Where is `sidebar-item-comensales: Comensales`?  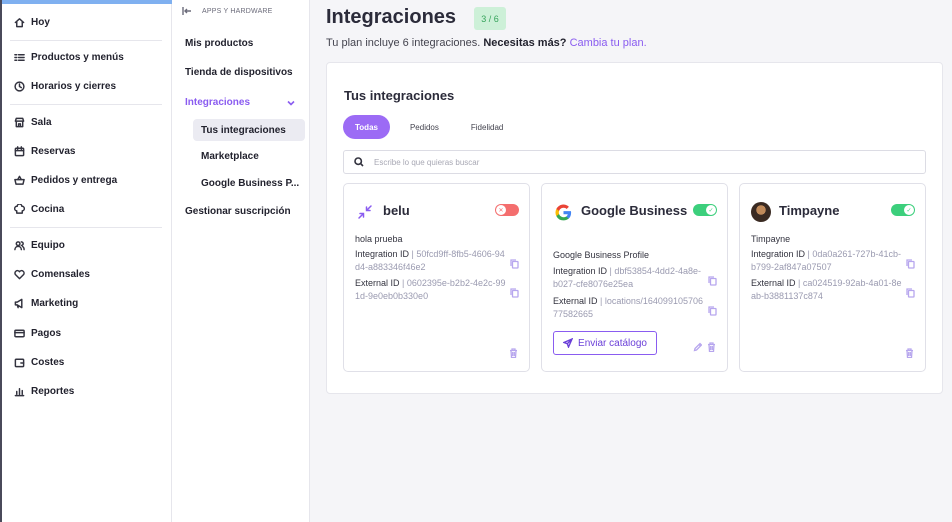 sidebar-item-comensales: Comensales is located at coordinates (52, 274).